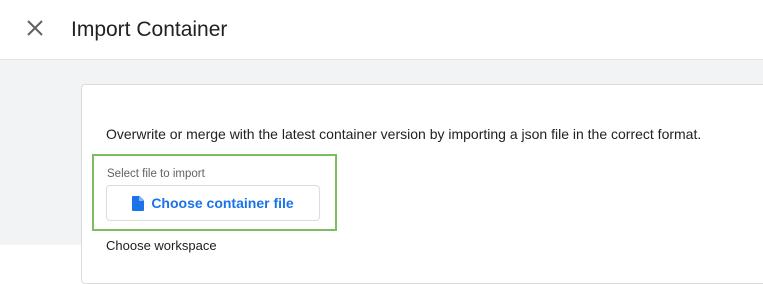  I want to click on file-icon, so click(138, 203).